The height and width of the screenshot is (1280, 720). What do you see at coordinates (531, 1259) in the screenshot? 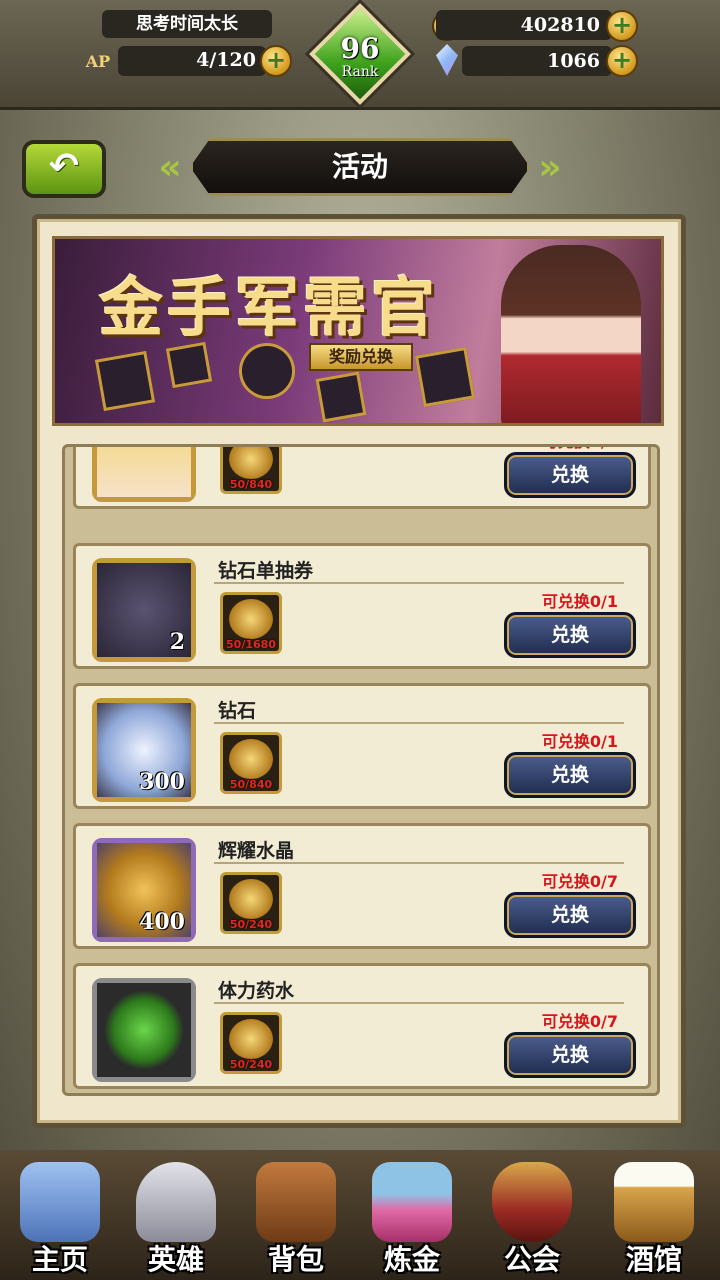
I see `nav-label: 公会` at bounding box center [531, 1259].